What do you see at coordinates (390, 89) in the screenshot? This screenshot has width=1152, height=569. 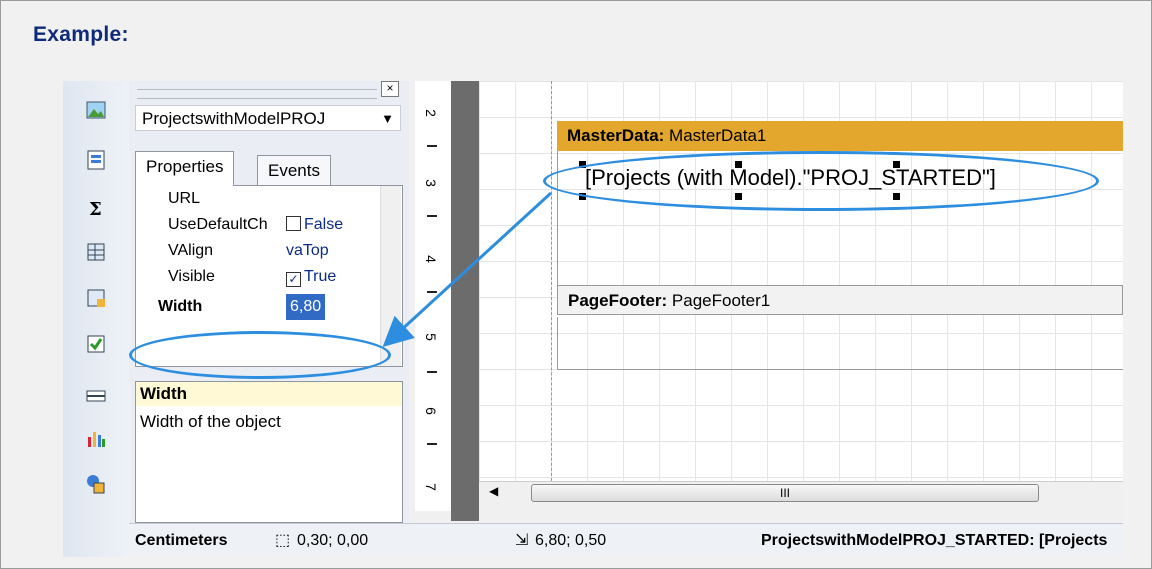 I see `close-icon: ×` at bounding box center [390, 89].